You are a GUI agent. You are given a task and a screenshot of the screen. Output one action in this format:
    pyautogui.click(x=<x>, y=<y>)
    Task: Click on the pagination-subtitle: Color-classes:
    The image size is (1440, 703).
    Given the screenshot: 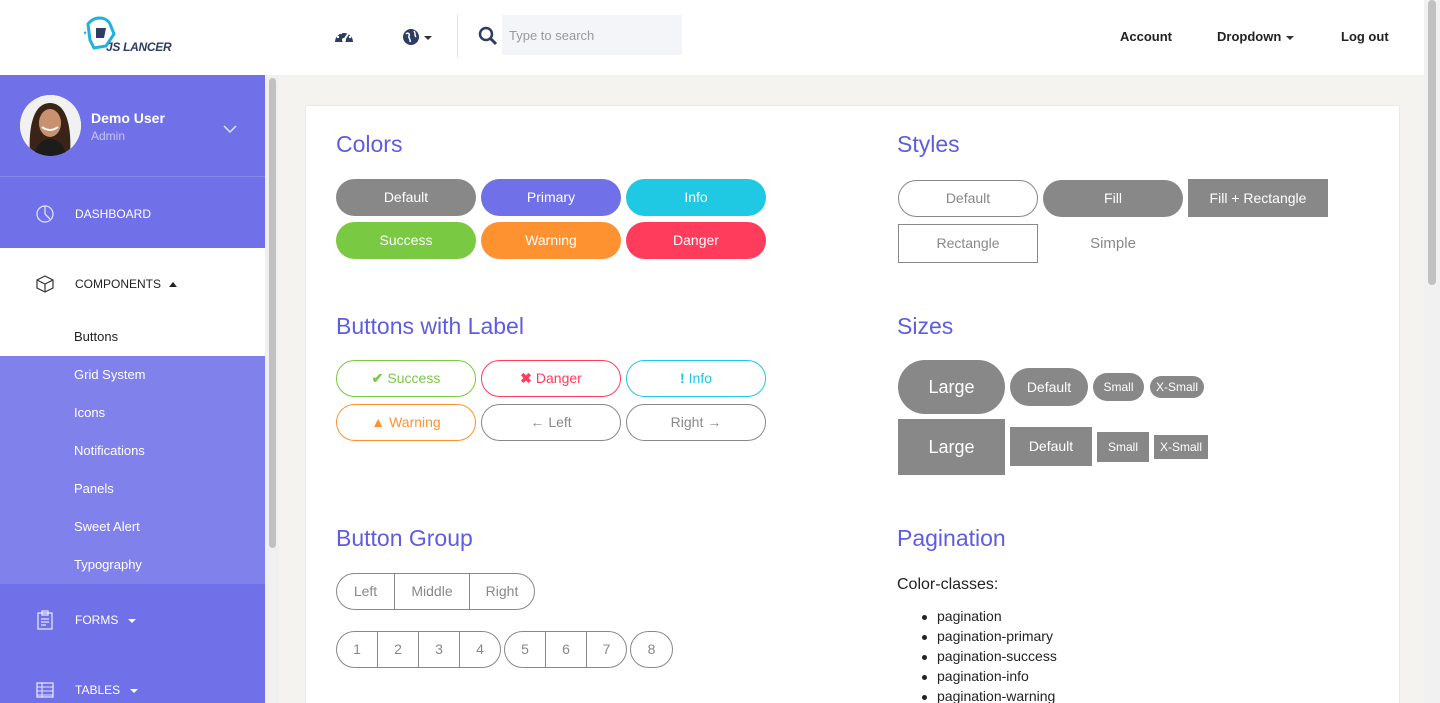 What is the action you would take?
    pyautogui.click(x=948, y=584)
    